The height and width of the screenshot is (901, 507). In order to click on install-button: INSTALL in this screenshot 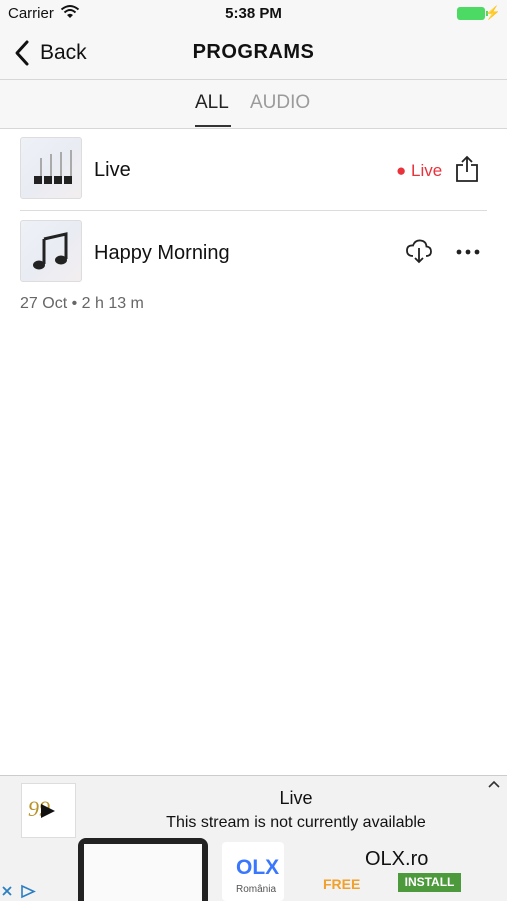, I will do `click(429, 882)`.